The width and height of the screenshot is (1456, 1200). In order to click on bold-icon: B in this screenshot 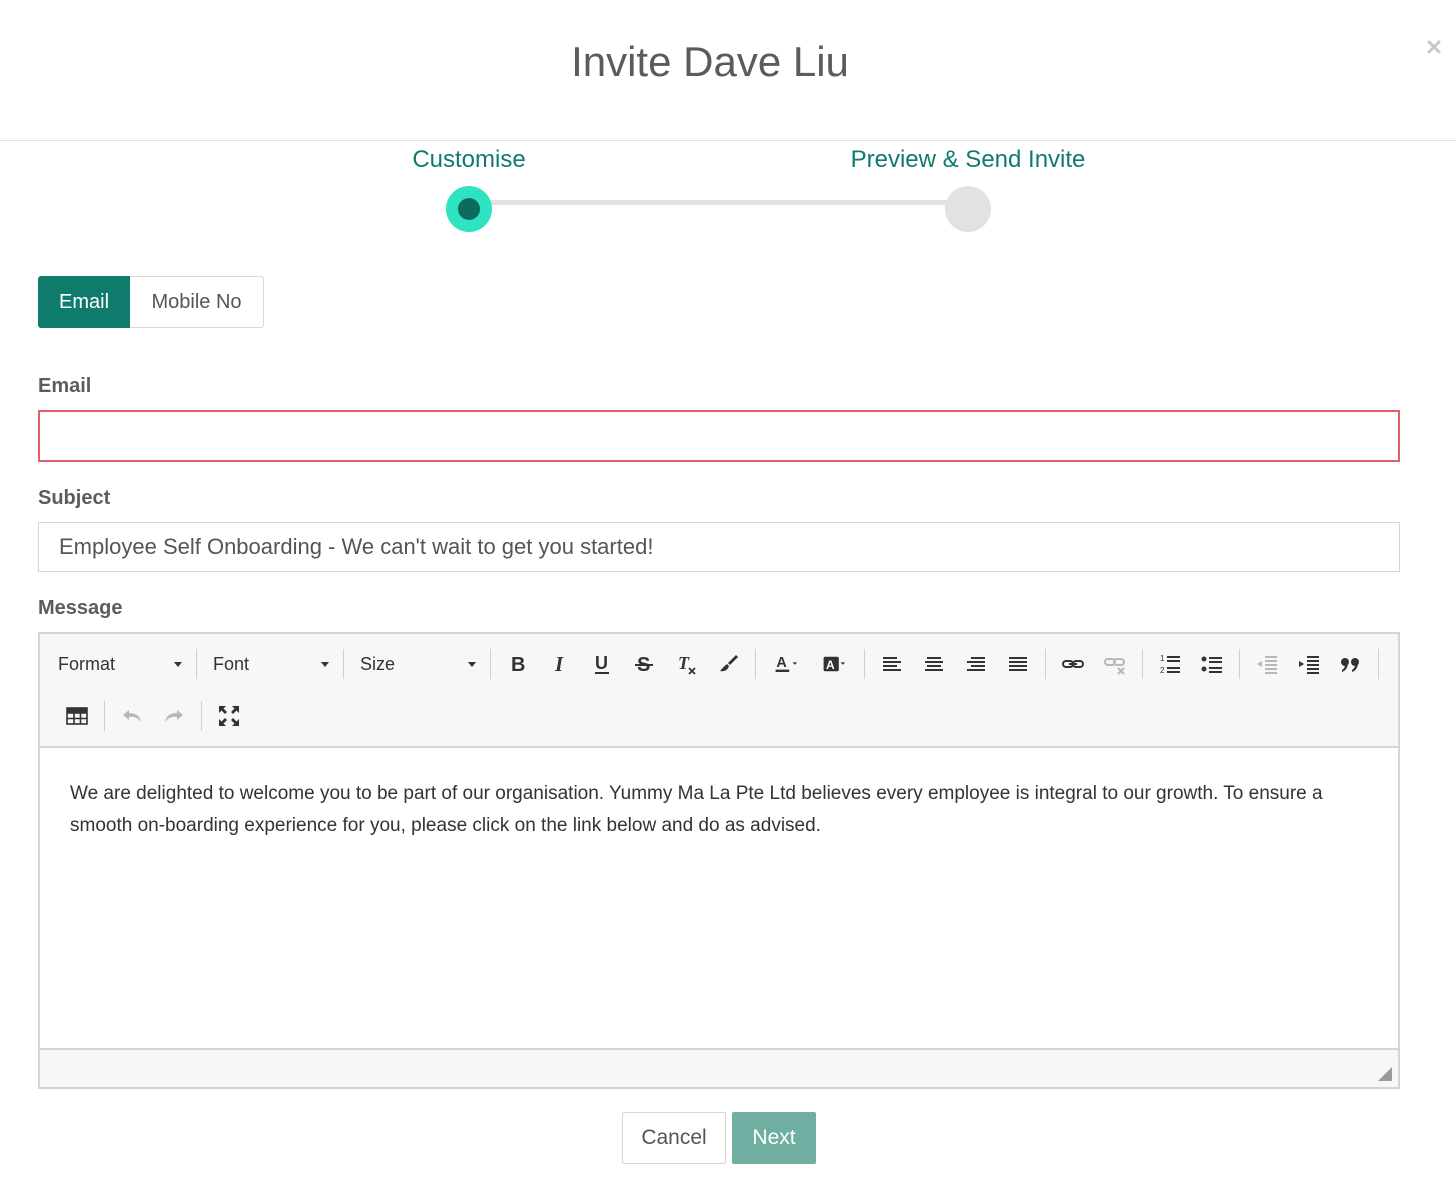, I will do `click(518, 664)`.